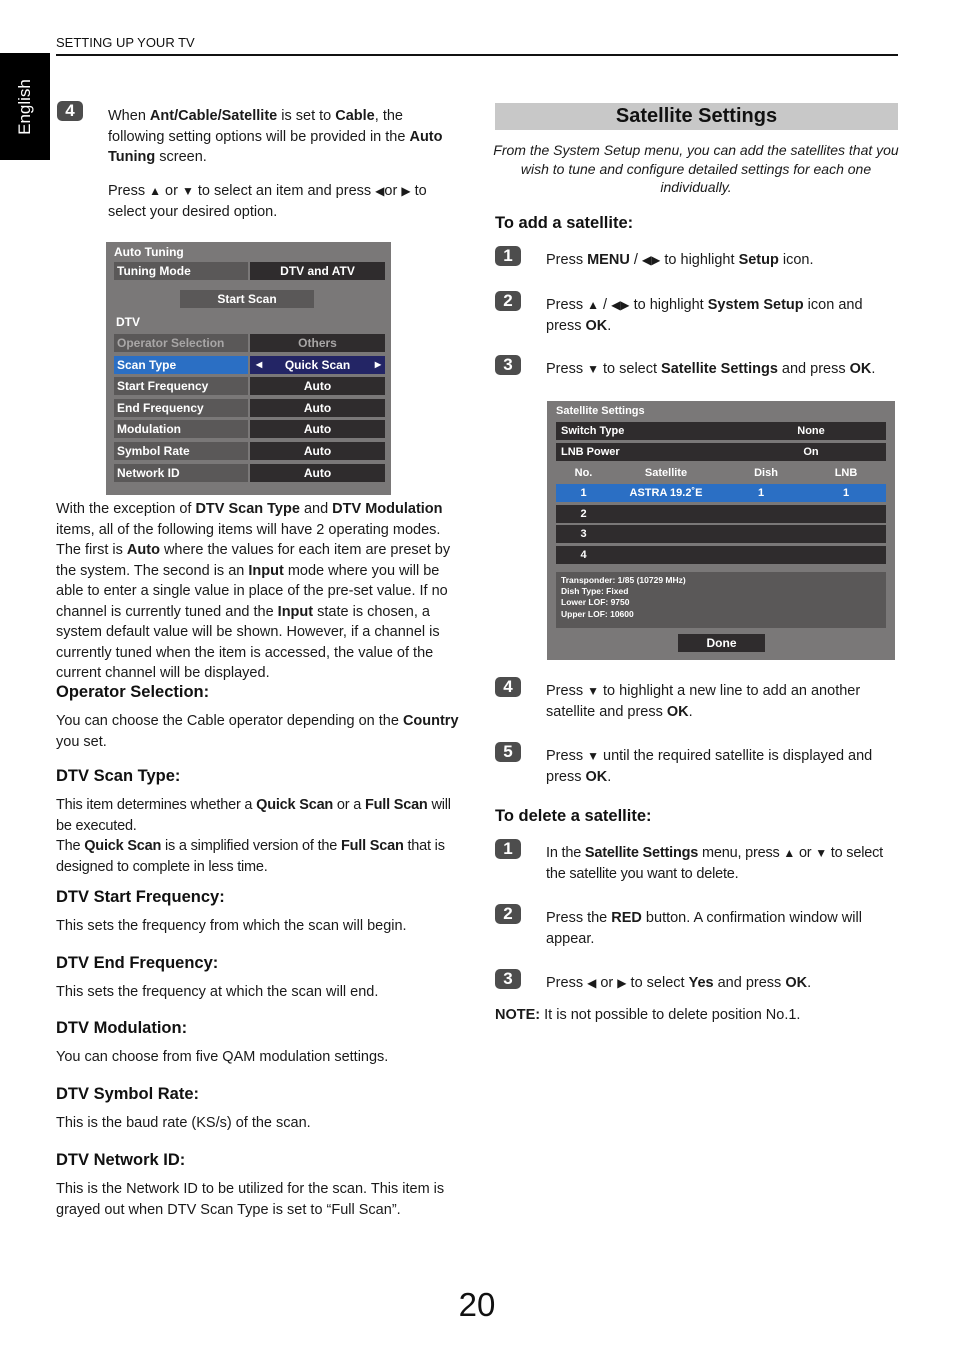  I want to click on satellite-table-header: No. Satellite Dish LNB, so click(721, 473).